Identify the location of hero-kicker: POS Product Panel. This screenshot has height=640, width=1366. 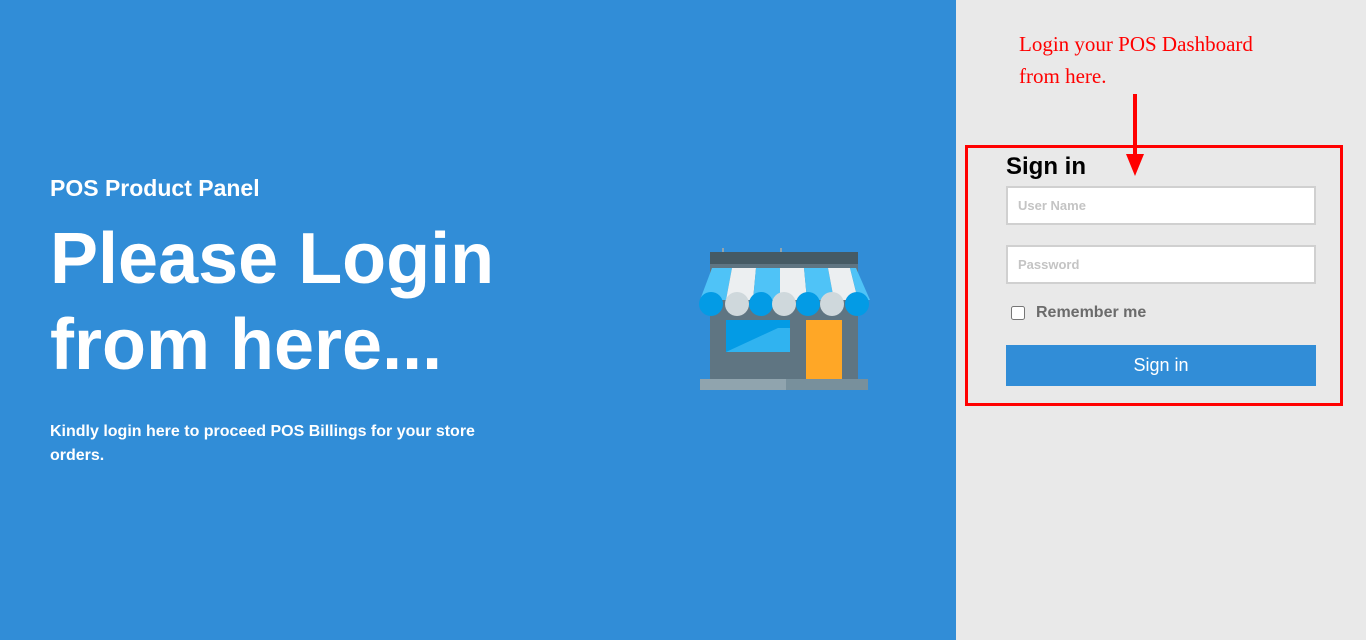
(155, 188).